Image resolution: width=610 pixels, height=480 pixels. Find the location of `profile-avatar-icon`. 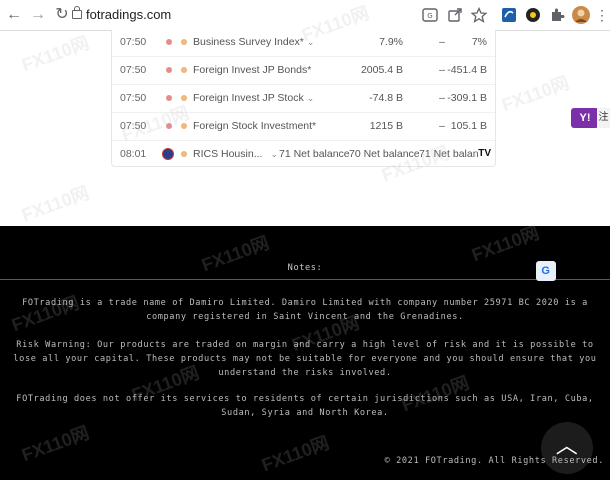

profile-avatar-icon is located at coordinates (581, 15).